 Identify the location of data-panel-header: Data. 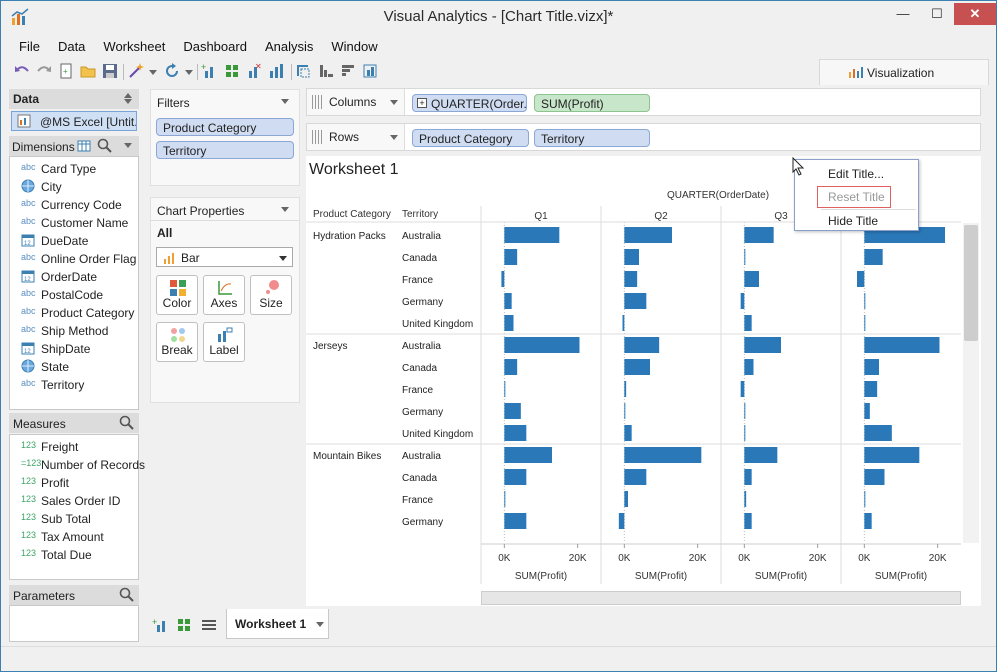
(74, 99).